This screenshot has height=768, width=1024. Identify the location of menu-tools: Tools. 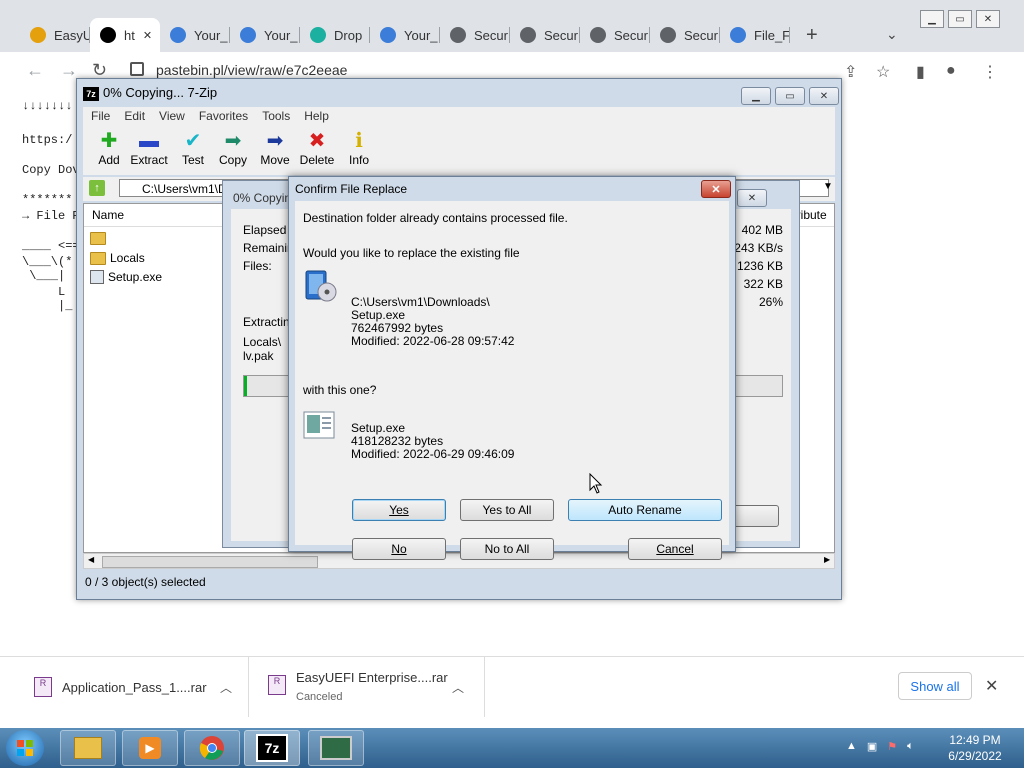
(276, 116).